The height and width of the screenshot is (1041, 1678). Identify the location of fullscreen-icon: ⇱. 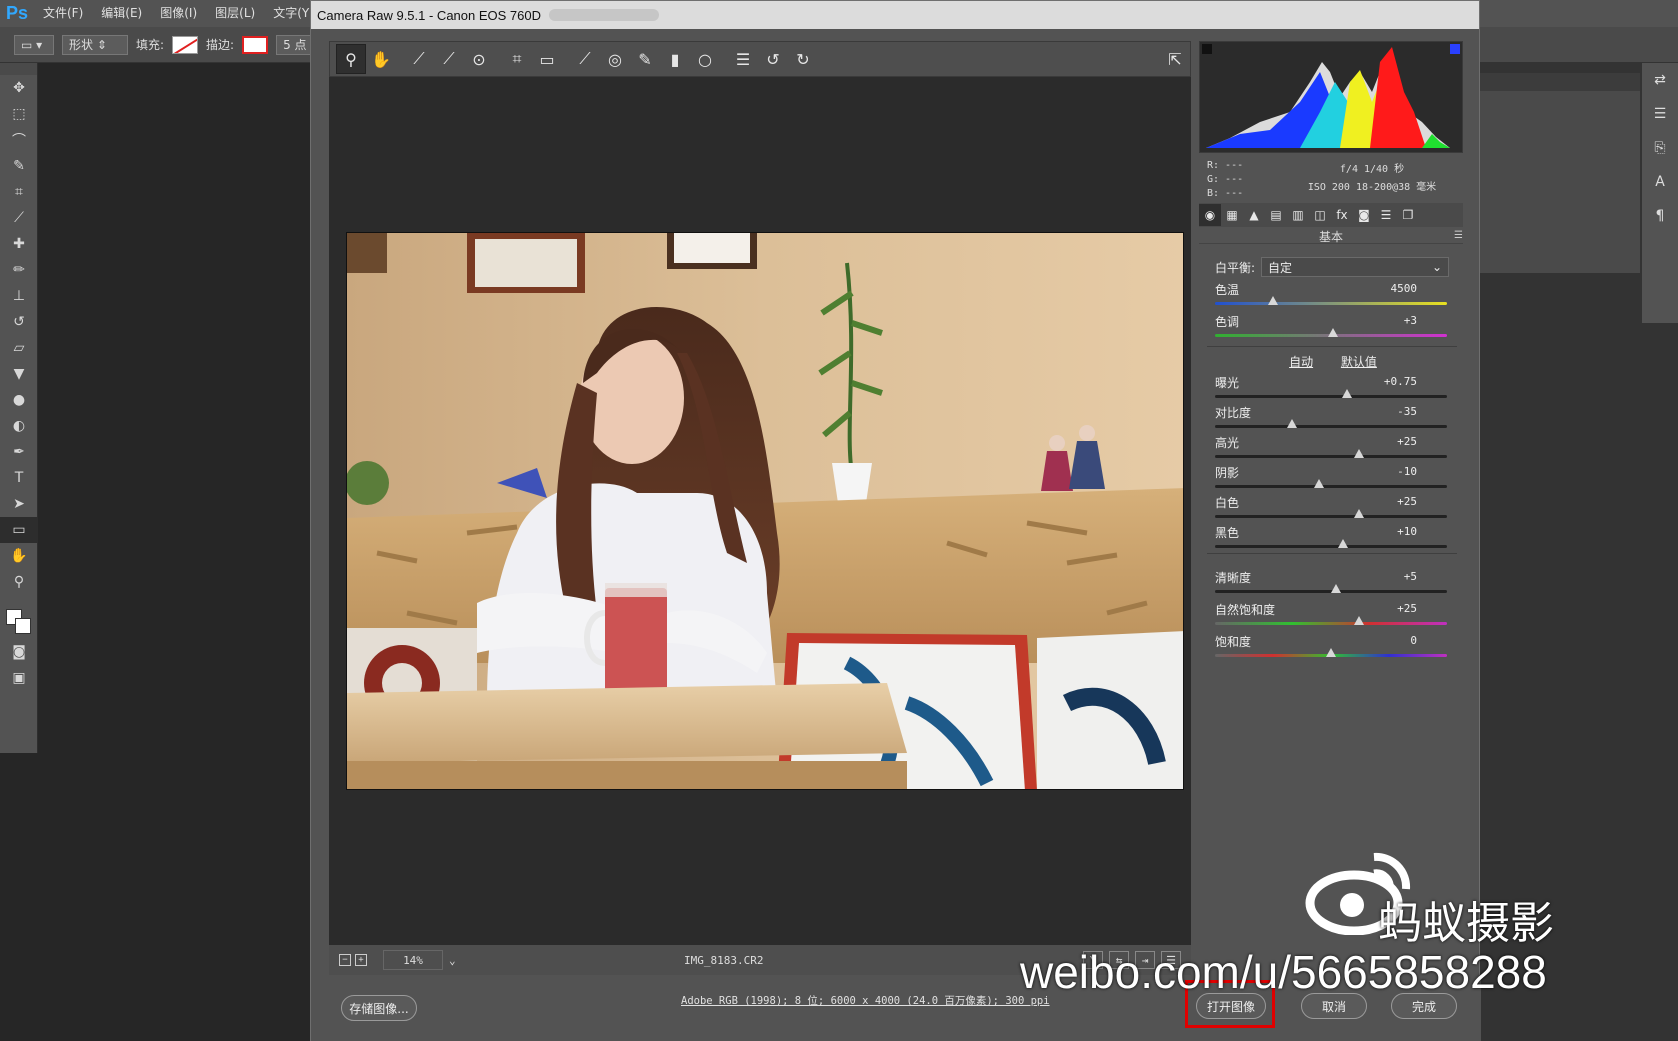
(1175, 59).